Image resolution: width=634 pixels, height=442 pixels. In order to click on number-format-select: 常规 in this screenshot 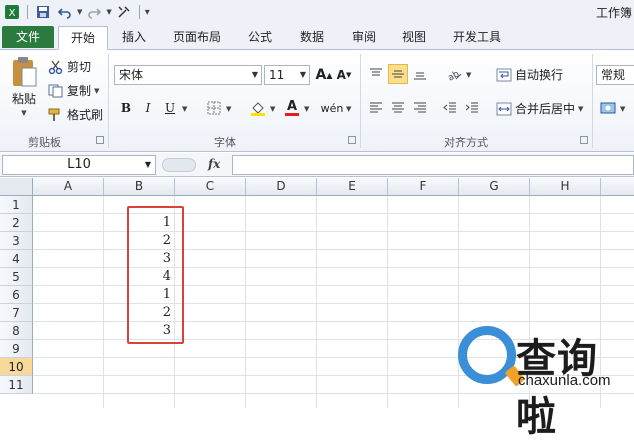, I will do `click(615, 75)`.